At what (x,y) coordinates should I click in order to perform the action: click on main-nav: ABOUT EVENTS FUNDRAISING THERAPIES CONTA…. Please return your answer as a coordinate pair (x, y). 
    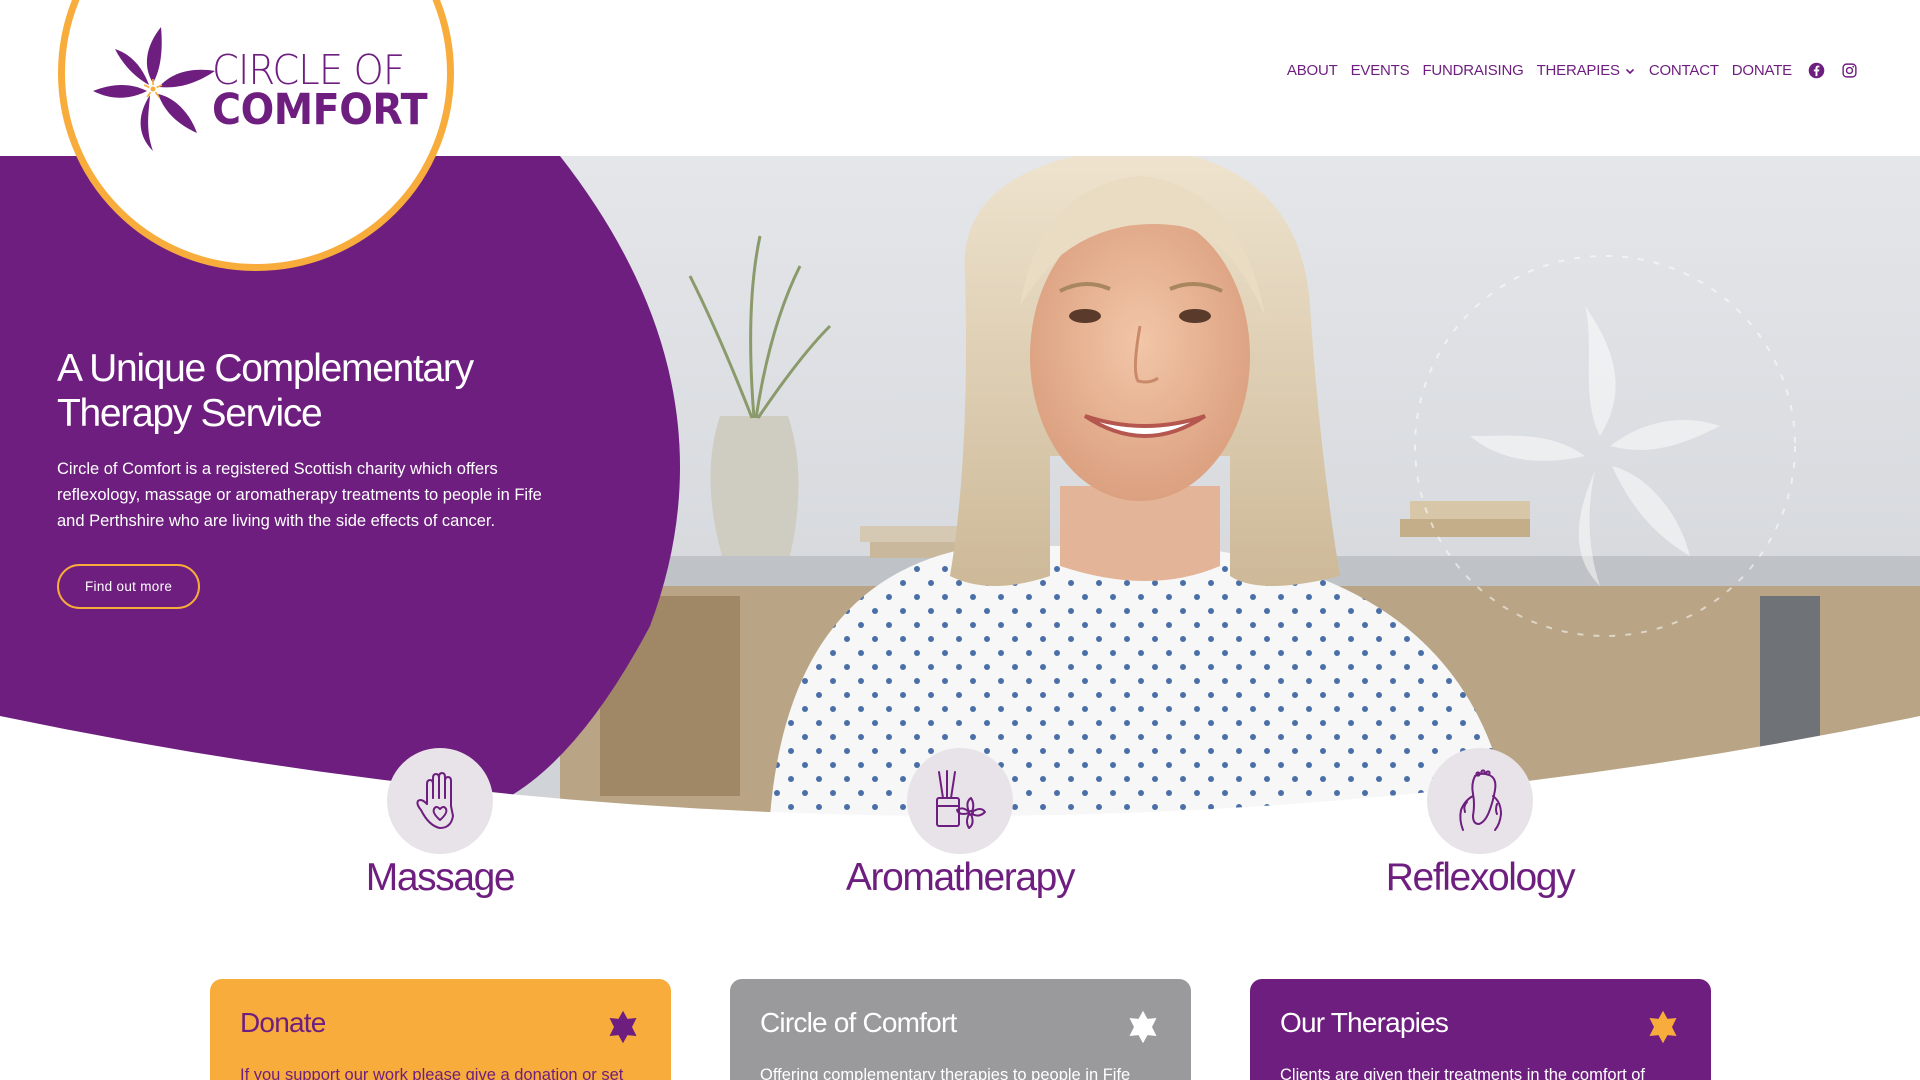
    Looking at the image, I should click on (1572, 70).